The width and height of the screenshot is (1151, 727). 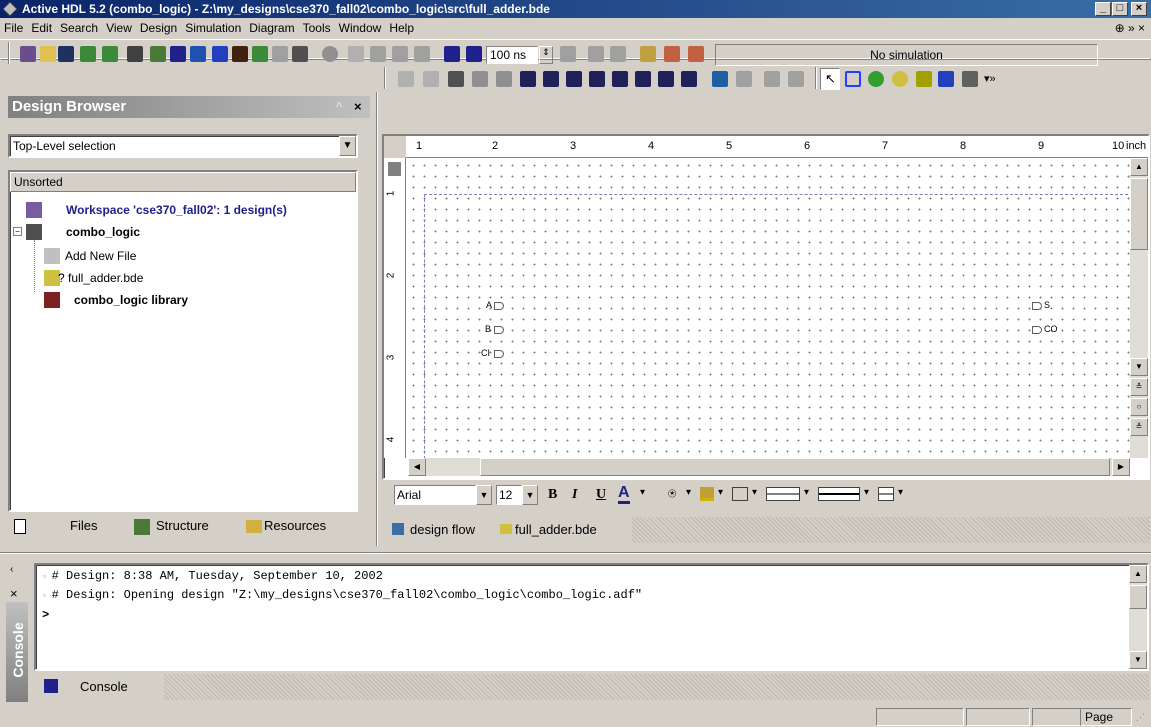 I want to click on time-input: 100 ns, so click(x=512, y=55).